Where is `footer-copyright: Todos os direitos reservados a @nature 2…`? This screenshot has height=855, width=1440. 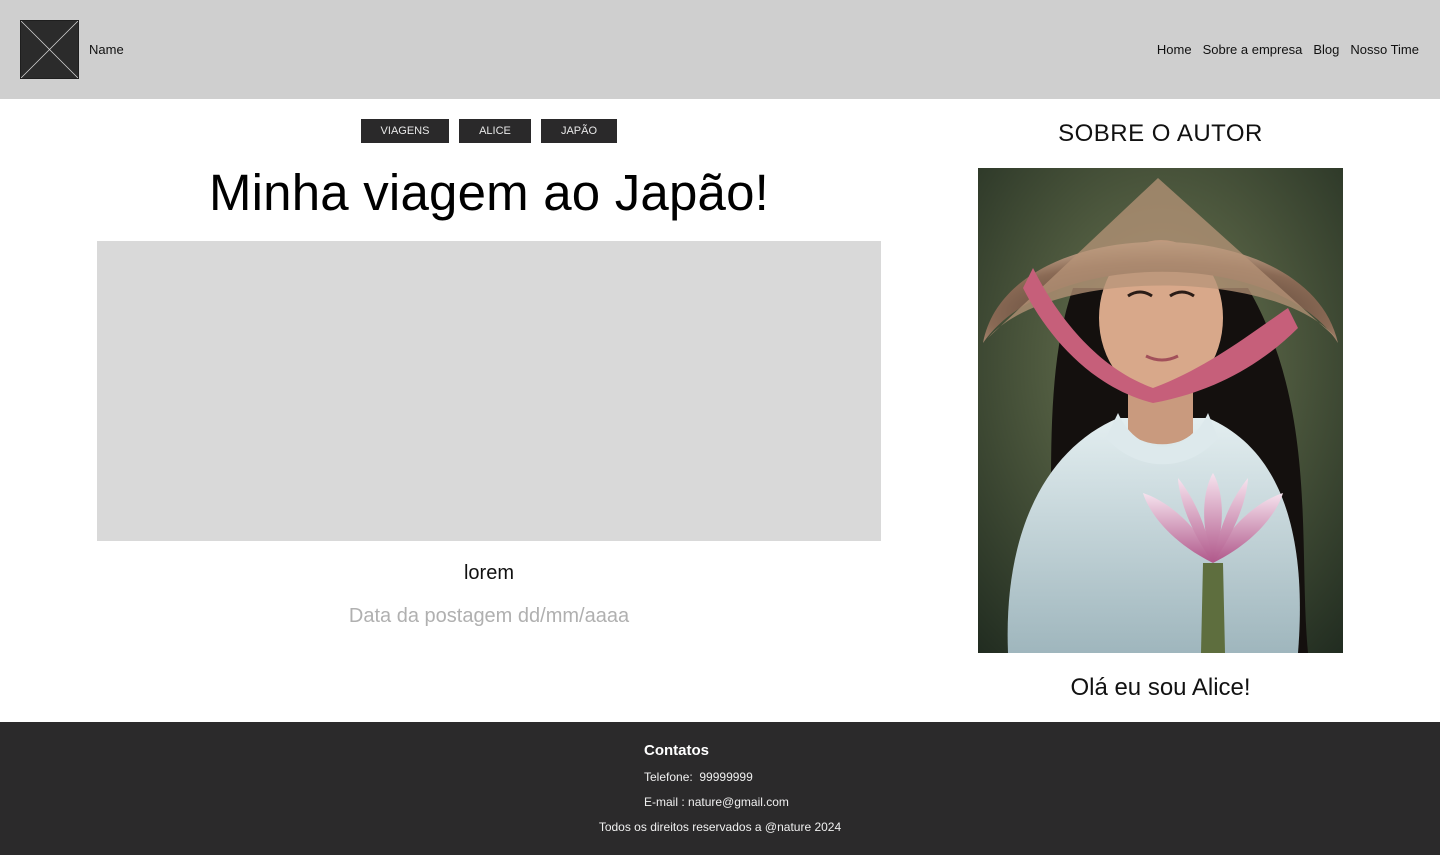
footer-copyright: Todos os direitos reservados a @nature 2… is located at coordinates (720, 827).